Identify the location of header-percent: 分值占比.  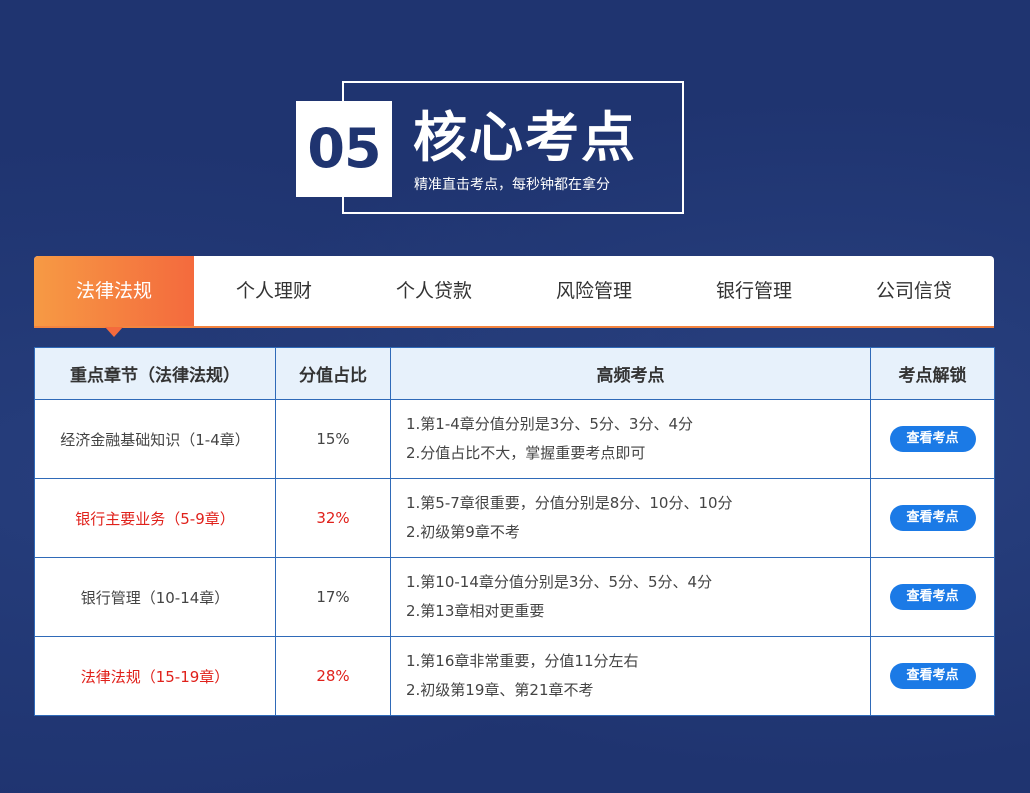
(333, 373).